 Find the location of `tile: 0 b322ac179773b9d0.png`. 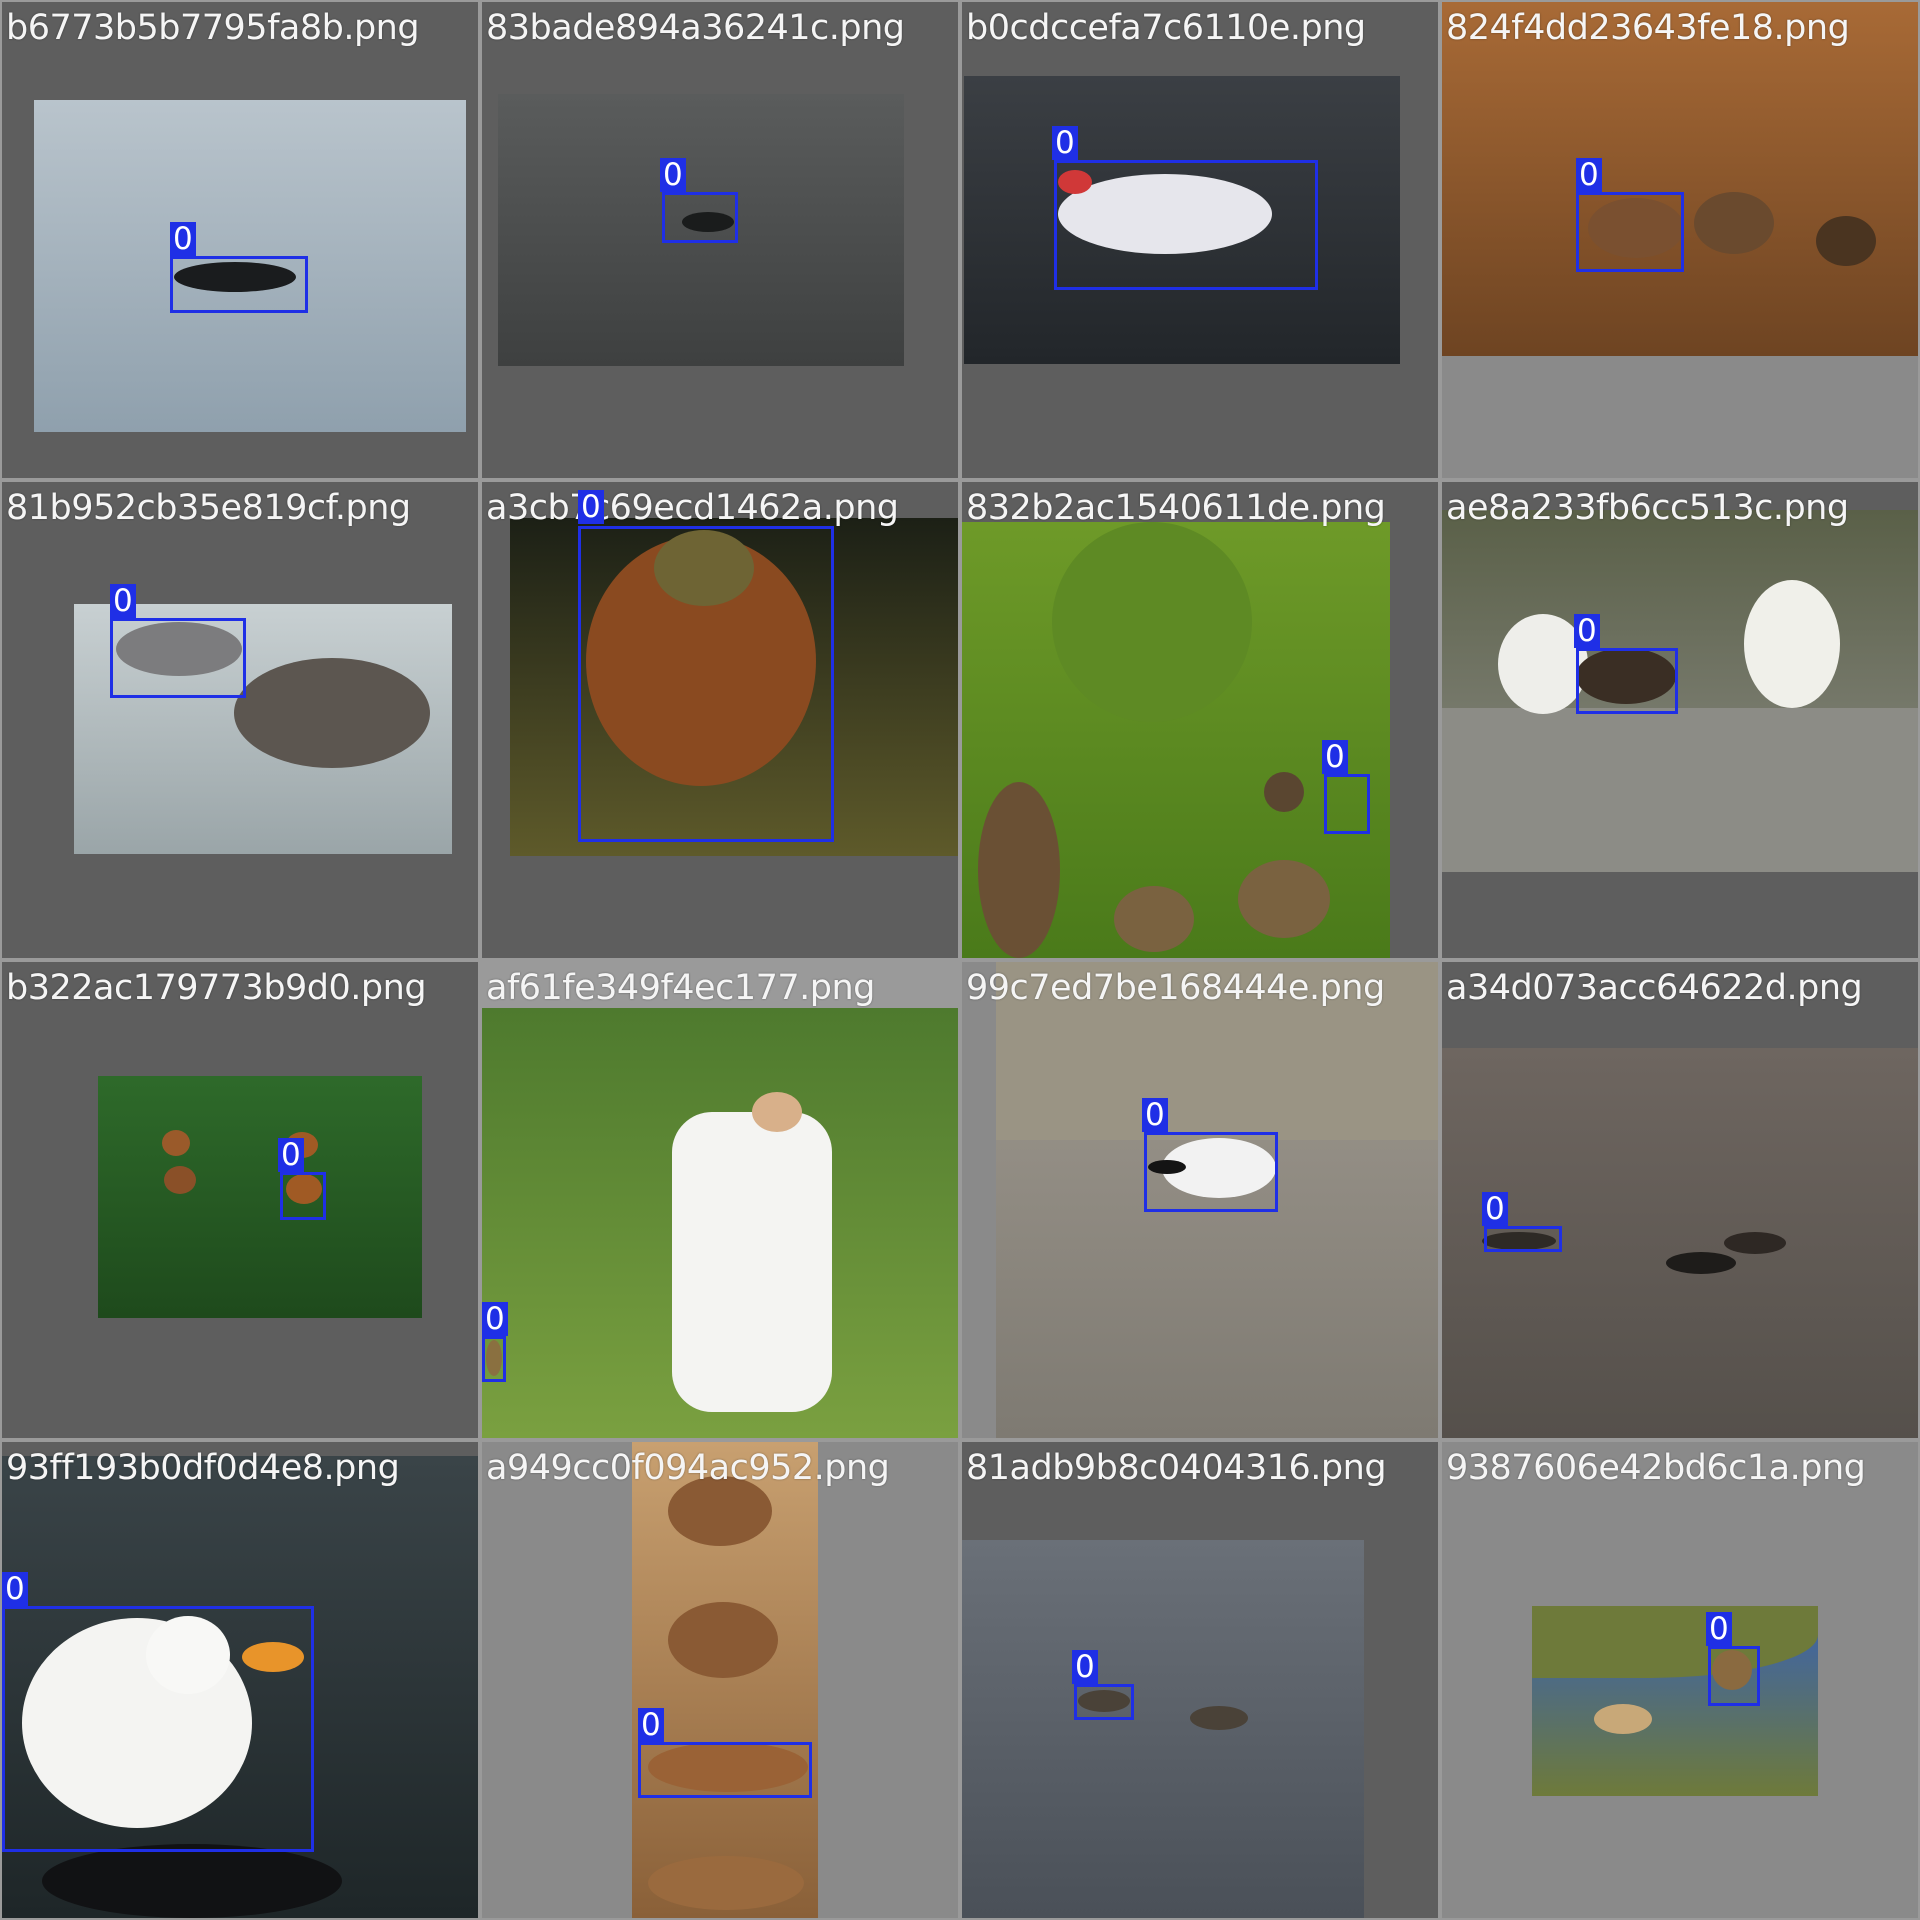

tile: 0 b322ac179773b9d0.png is located at coordinates (240, 1200).